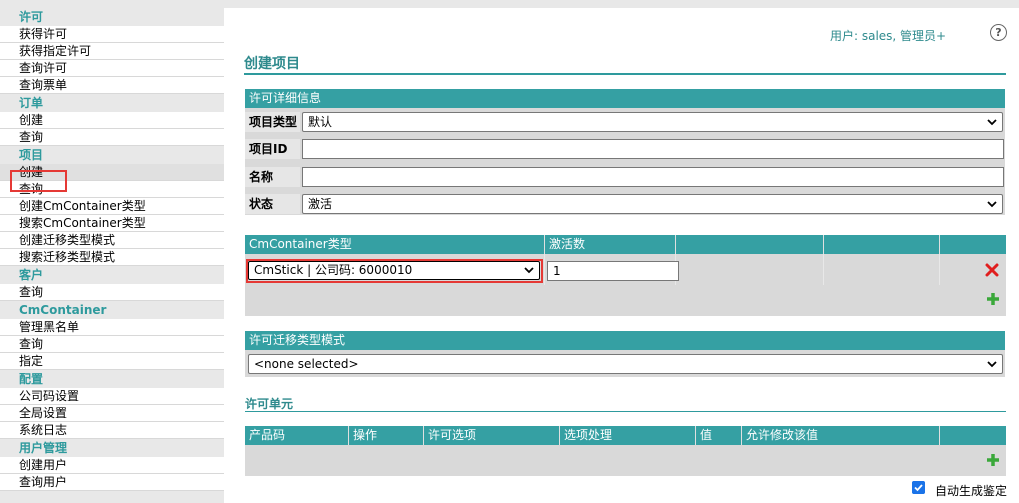  Describe the element at coordinates (112, 189) in the screenshot. I see `sidebar-item-project-query: 查询` at that location.